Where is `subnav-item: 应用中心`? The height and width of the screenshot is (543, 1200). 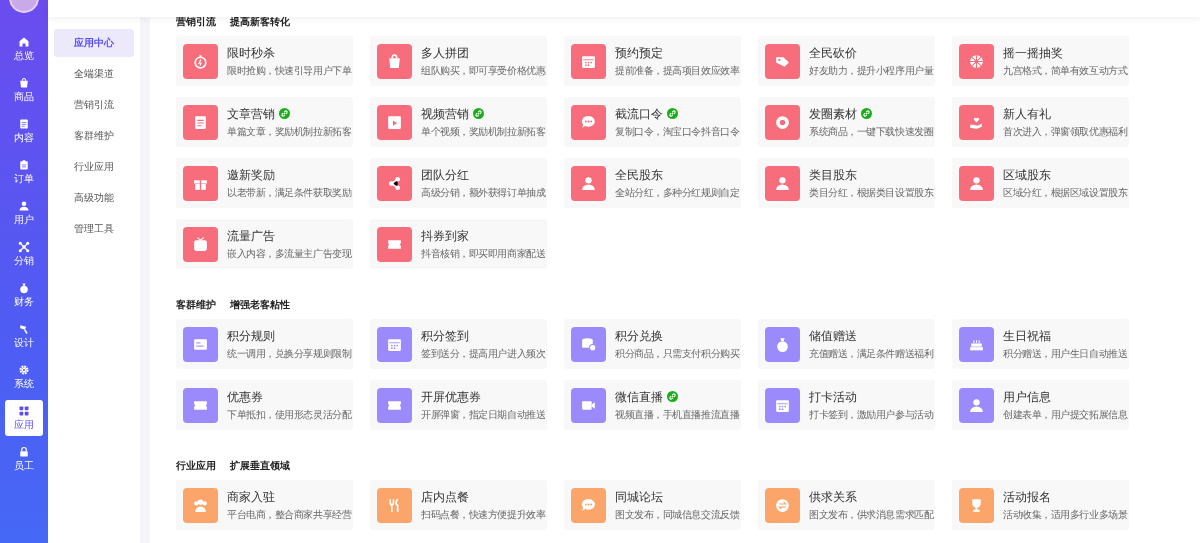
subnav-item: 应用中心 is located at coordinates (94, 43).